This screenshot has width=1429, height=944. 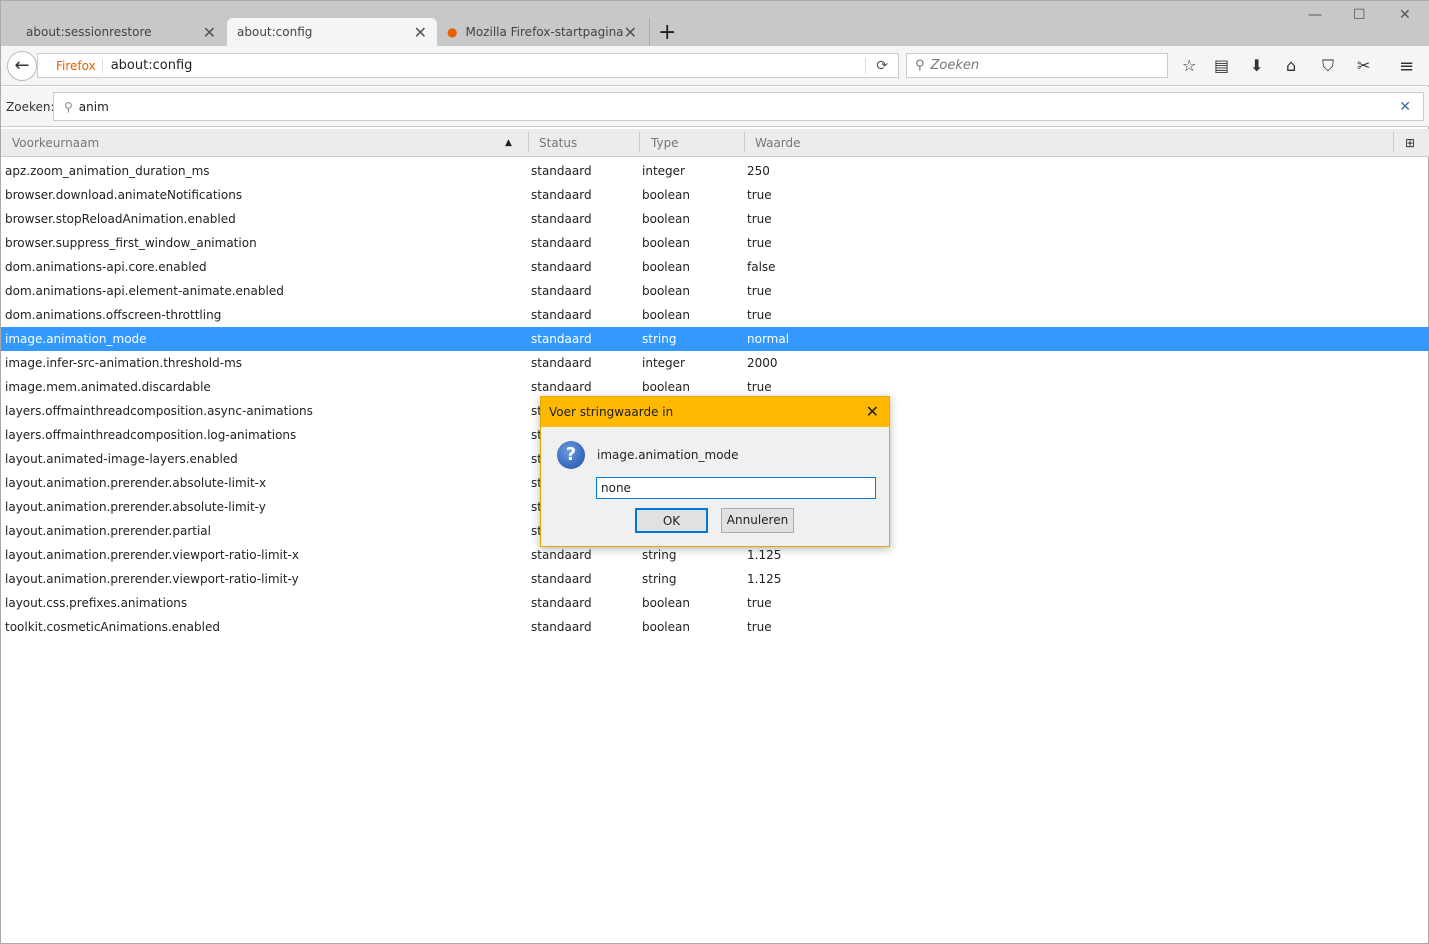 I want to click on tab-label: Mozilla Firefox-startpagina, so click(x=544, y=32).